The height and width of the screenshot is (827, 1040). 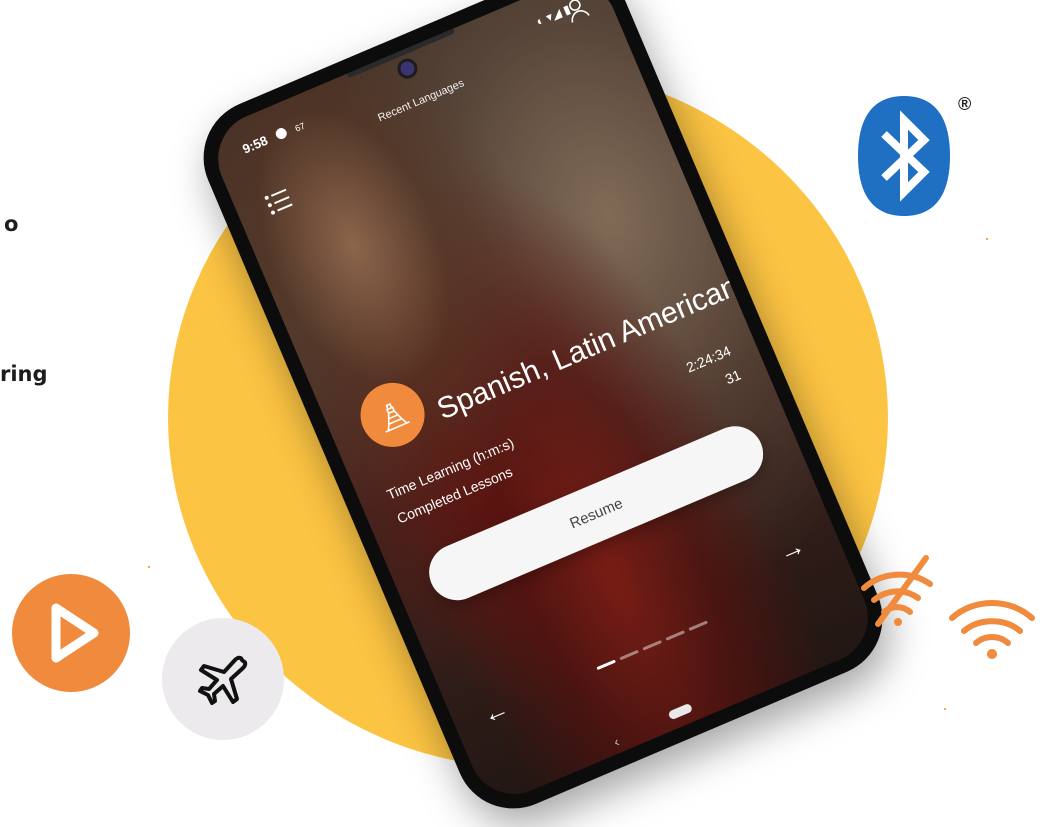 I want to click on airplane-icon, so click(x=223, y=680).